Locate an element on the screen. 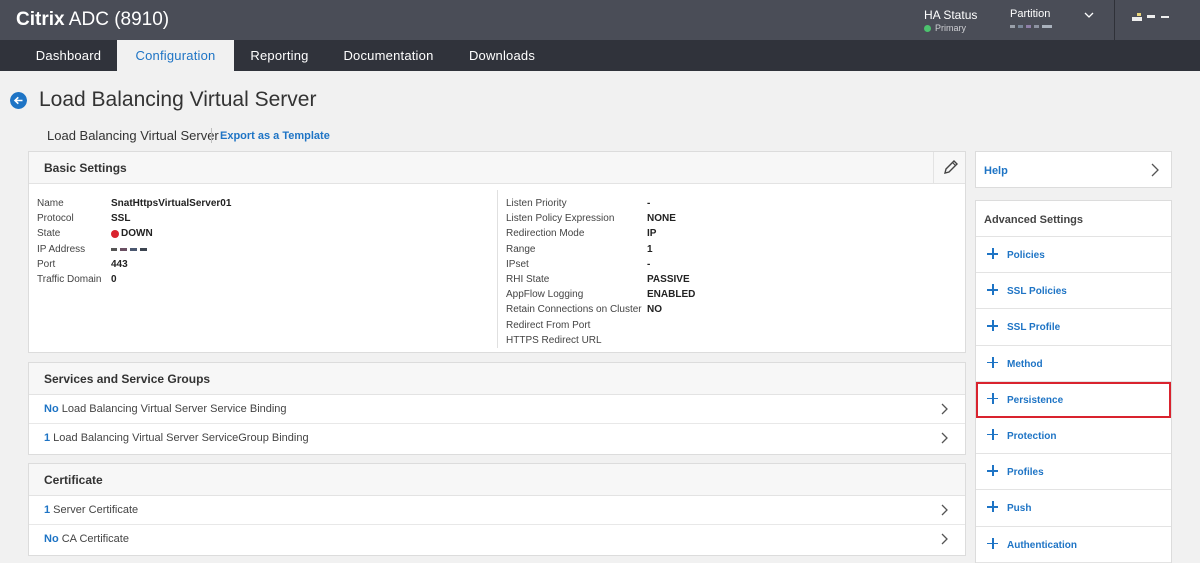 Image resolution: width=1200 pixels, height=563 pixels. user-icon is located at coordinates (1137, 17).